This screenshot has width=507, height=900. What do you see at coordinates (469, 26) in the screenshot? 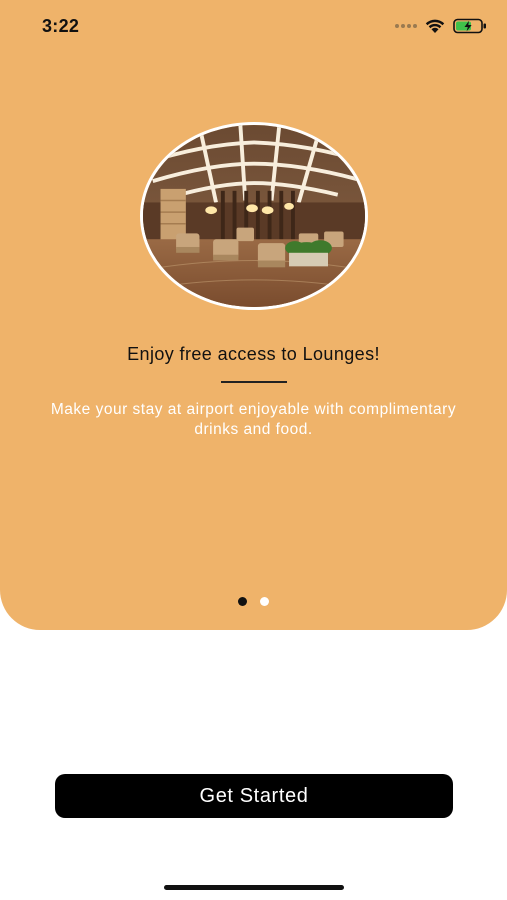
I see `battery-charging-icon` at bounding box center [469, 26].